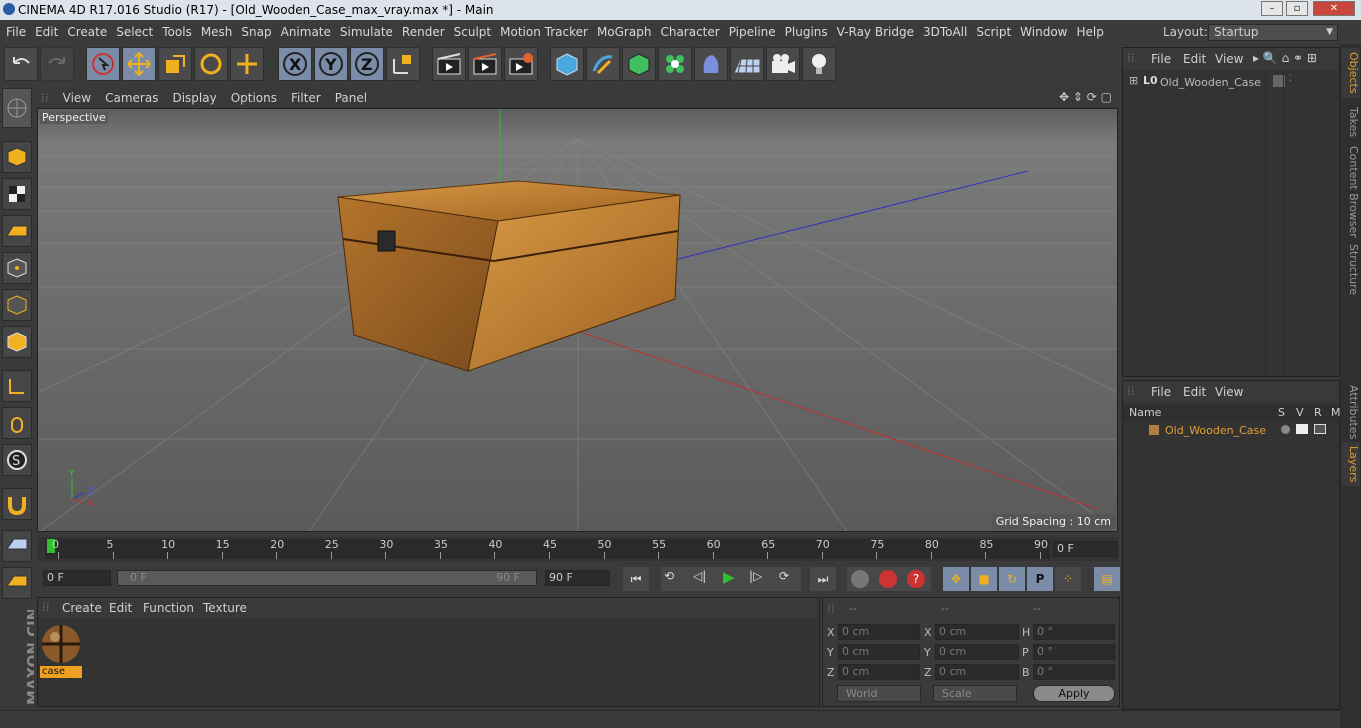  Describe the element at coordinates (1085, 97) in the screenshot. I see `viewport-nav-icons: ✥ ⇕ ⟳ ▢` at that location.